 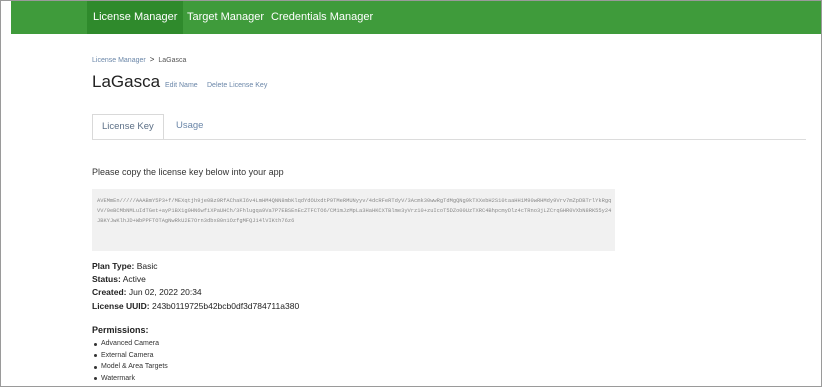 What do you see at coordinates (119, 60) in the screenshot?
I see `breadcrumb-license-manager-link: License Manager` at bounding box center [119, 60].